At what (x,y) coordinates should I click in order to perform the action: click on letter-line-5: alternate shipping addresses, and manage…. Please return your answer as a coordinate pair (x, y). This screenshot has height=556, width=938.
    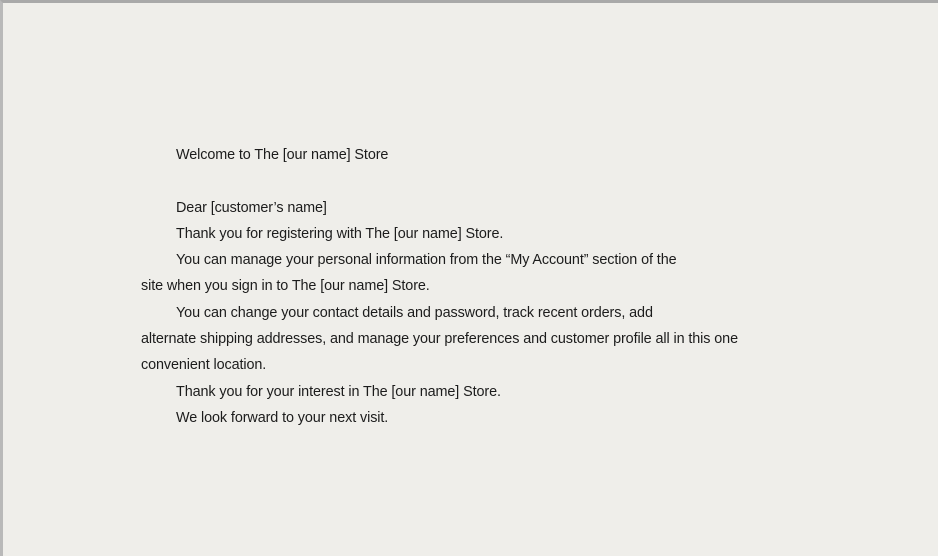
    Looking at the image, I should click on (439, 339).